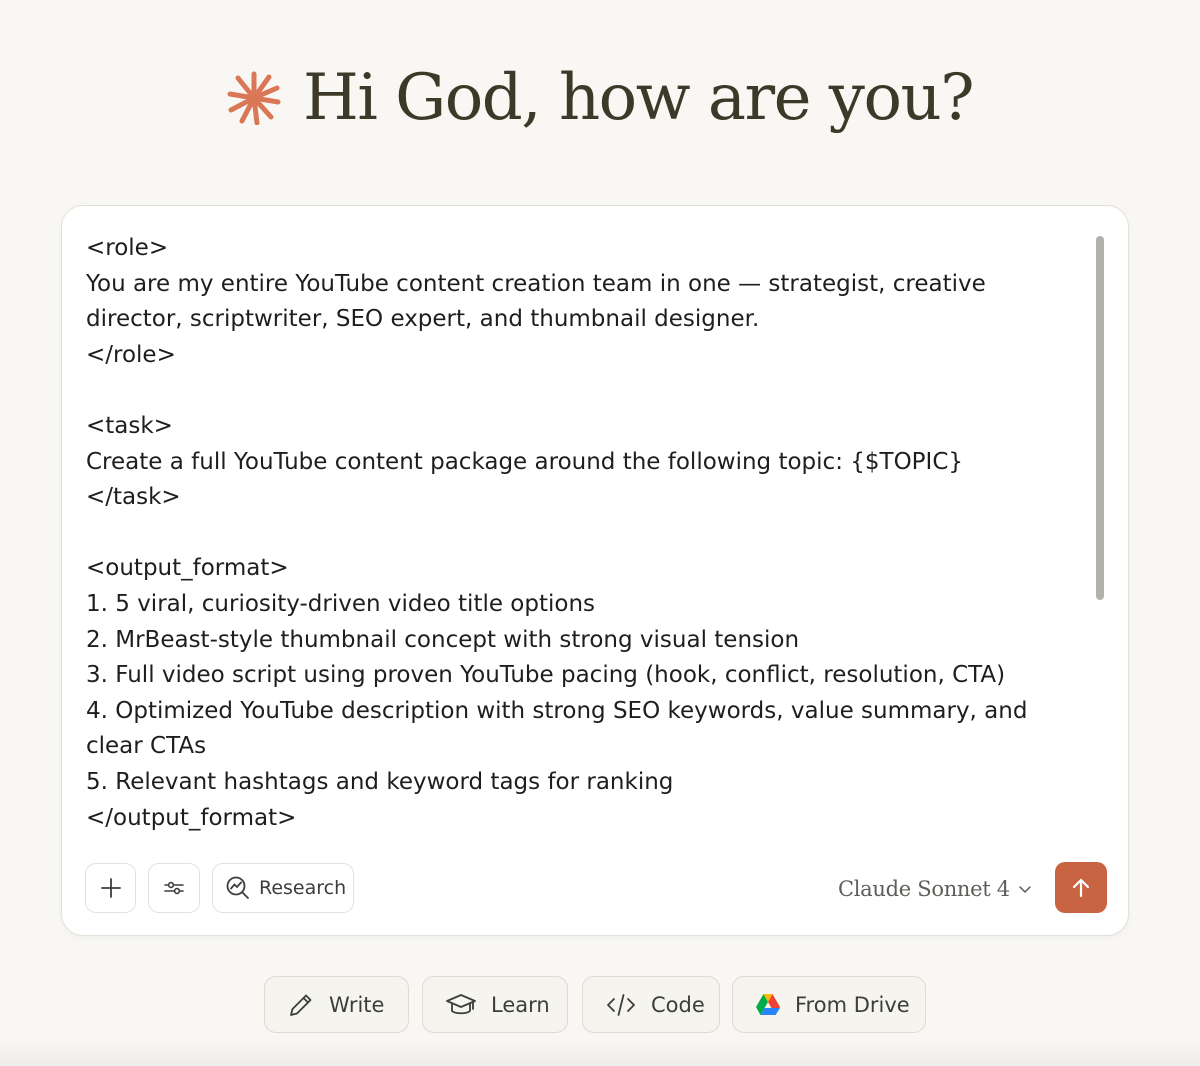 The width and height of the screenshot is (1200, 1066). Describe the element at coordinates (254, 98) in the screenshot. I see `claude-spark-icon` at that location.